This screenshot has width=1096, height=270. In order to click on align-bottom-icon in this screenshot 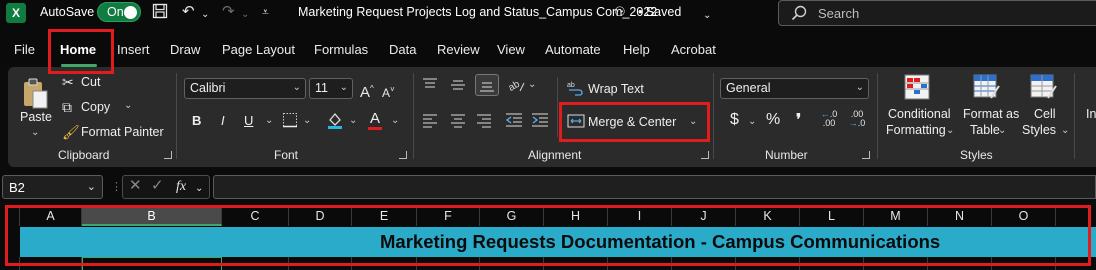, I will do `click(487, 85)`.